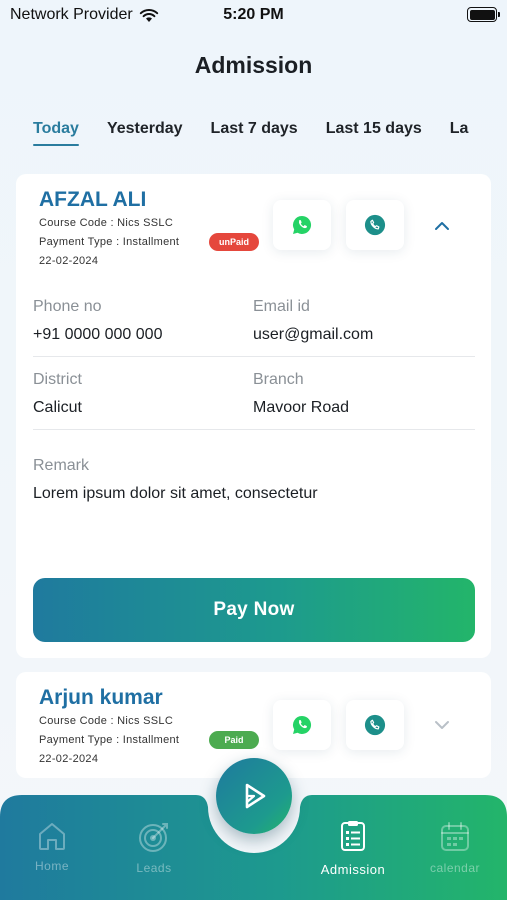 The height and width of the screenshot is (900, 507). Describe the element at coordinates (101, 697) in the screenshot. I see `student-name: Arjun kumar` at that location.